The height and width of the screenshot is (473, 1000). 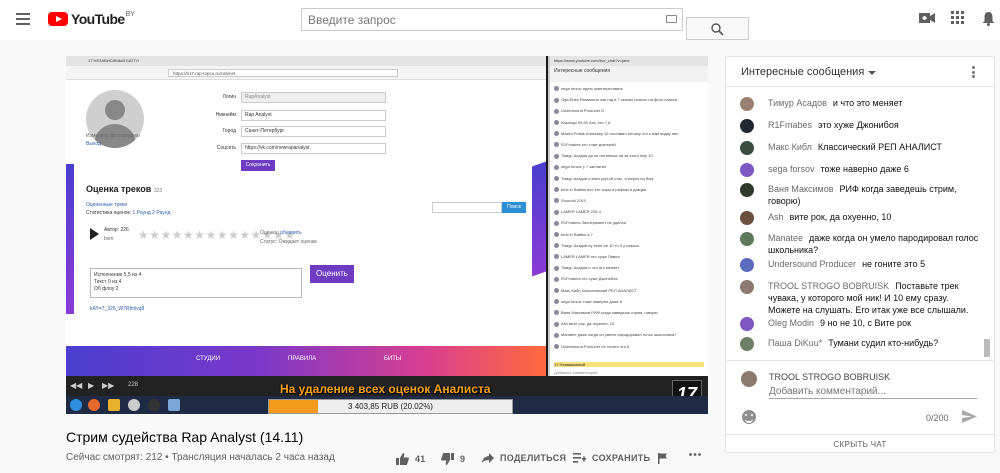 What do you see at coordinates (301, 98) in the screenshot?
I see `form-row-login: Логин RapAnalyst` at bounding box center [301, 98].